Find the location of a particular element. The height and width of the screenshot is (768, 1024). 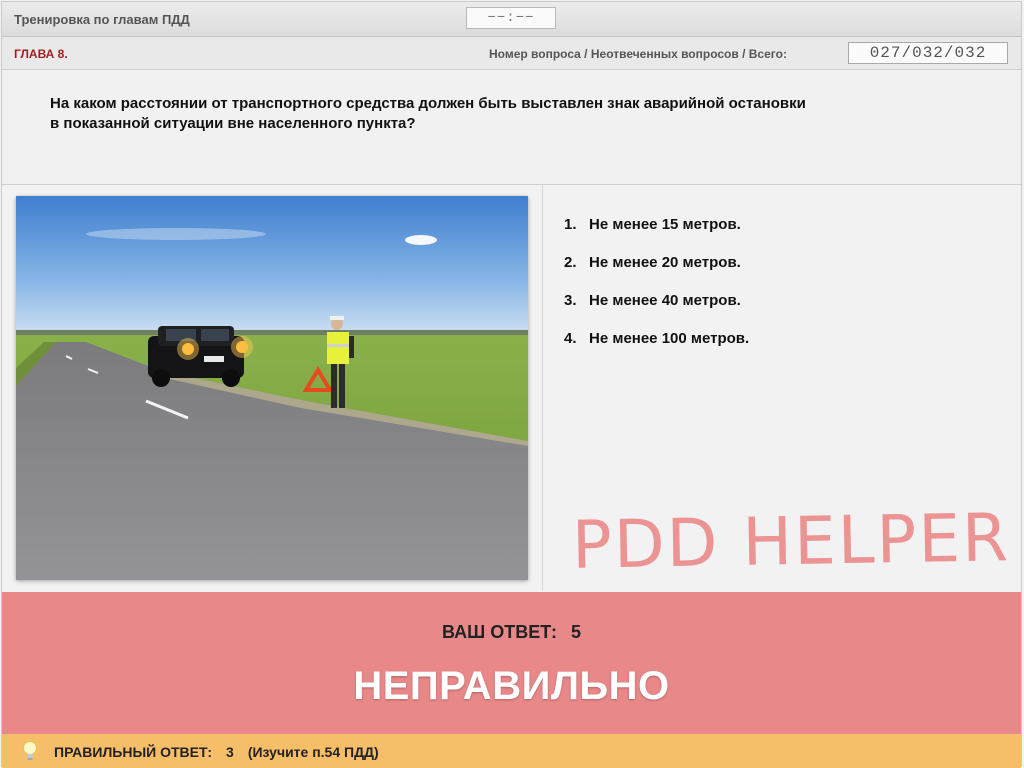

correct-answer-value: 3 is located at coordinates (230, 752).